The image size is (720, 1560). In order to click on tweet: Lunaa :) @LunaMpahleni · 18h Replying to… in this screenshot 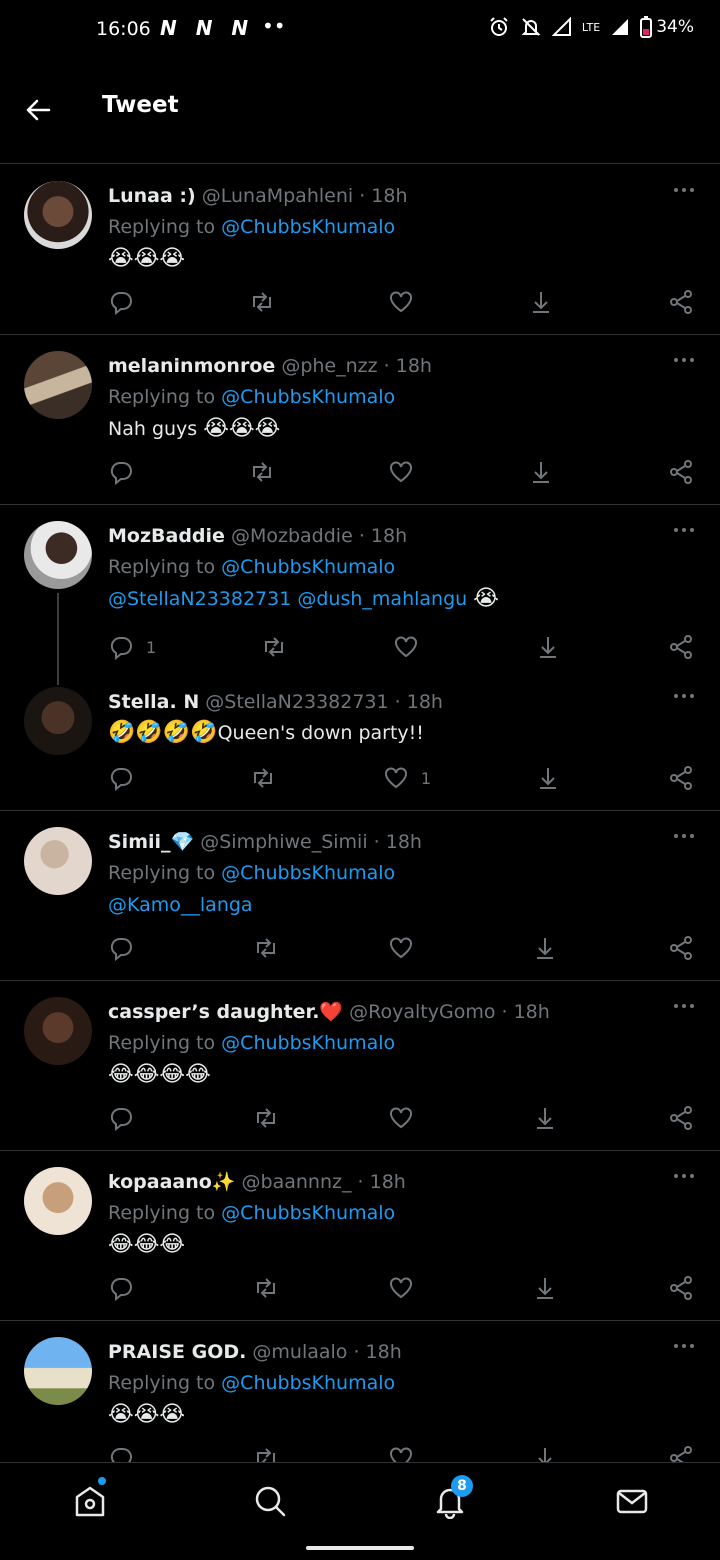, I will do `click(360, 250)`.